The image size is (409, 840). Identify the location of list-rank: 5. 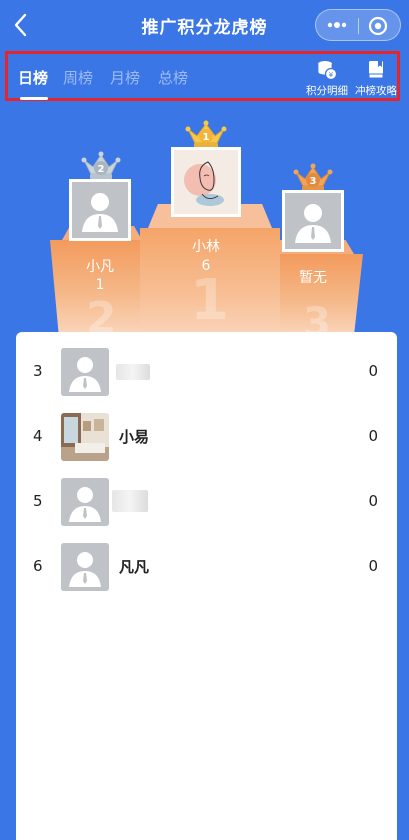
(38, 501).